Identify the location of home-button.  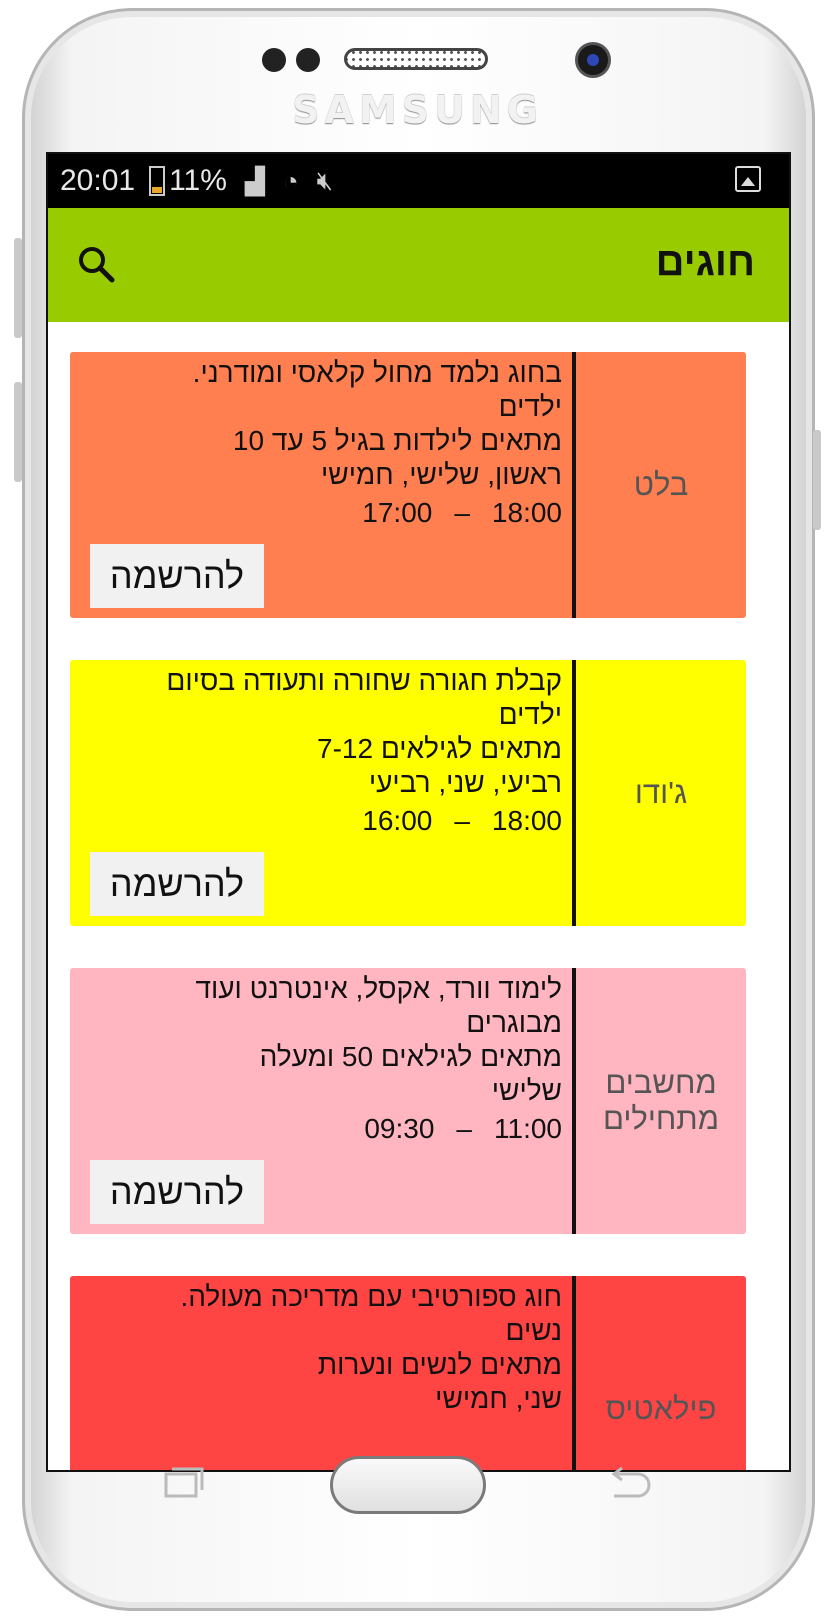
(408, 1485).